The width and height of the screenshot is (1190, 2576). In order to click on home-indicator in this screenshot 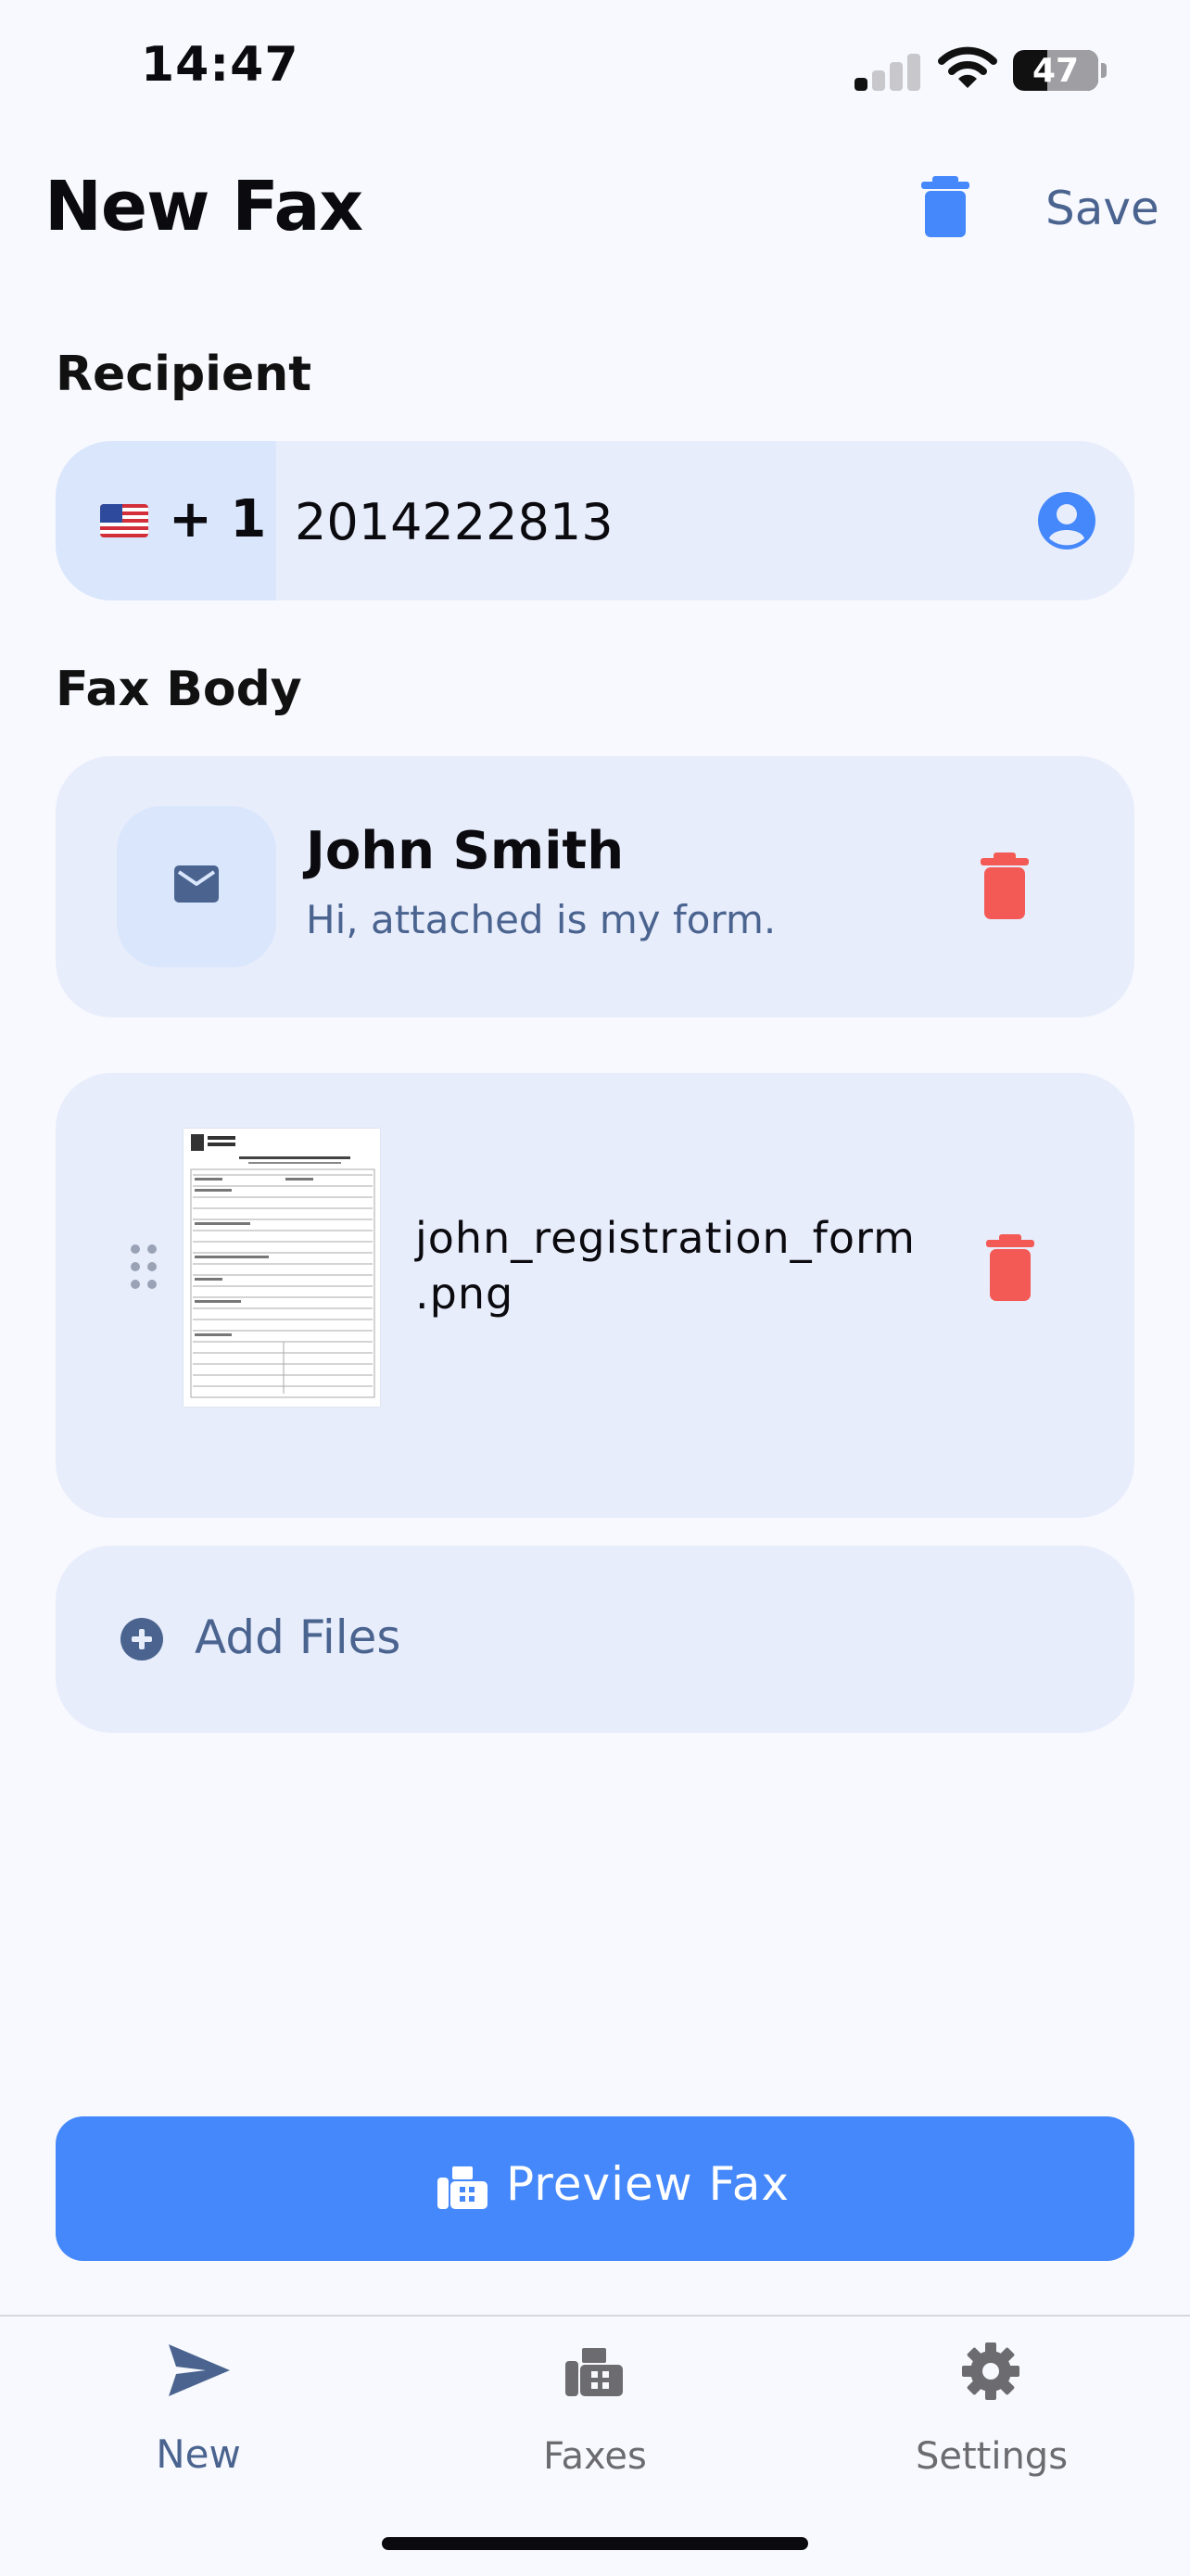, I will do `click(595, 2543)`.